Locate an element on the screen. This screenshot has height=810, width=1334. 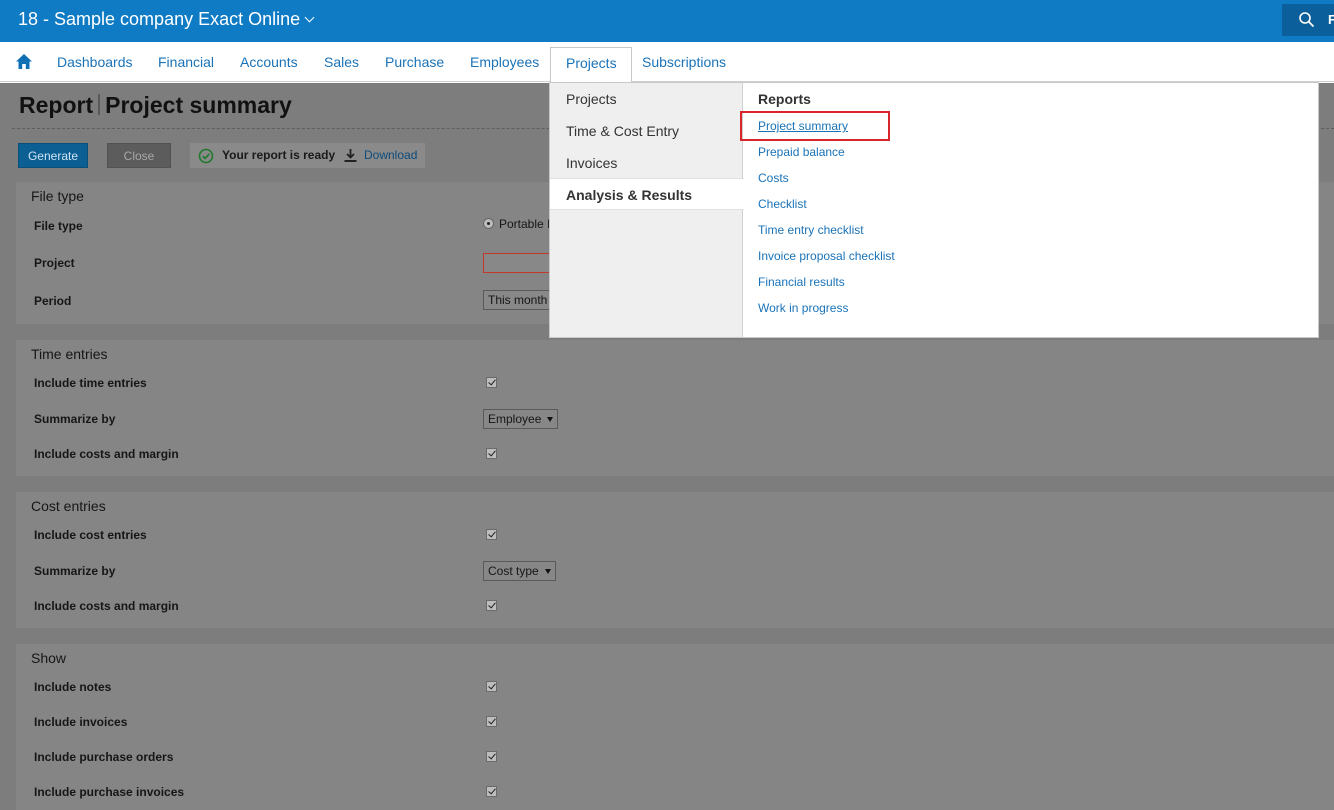
search-letter: F is located at coordinates (1331, 19).